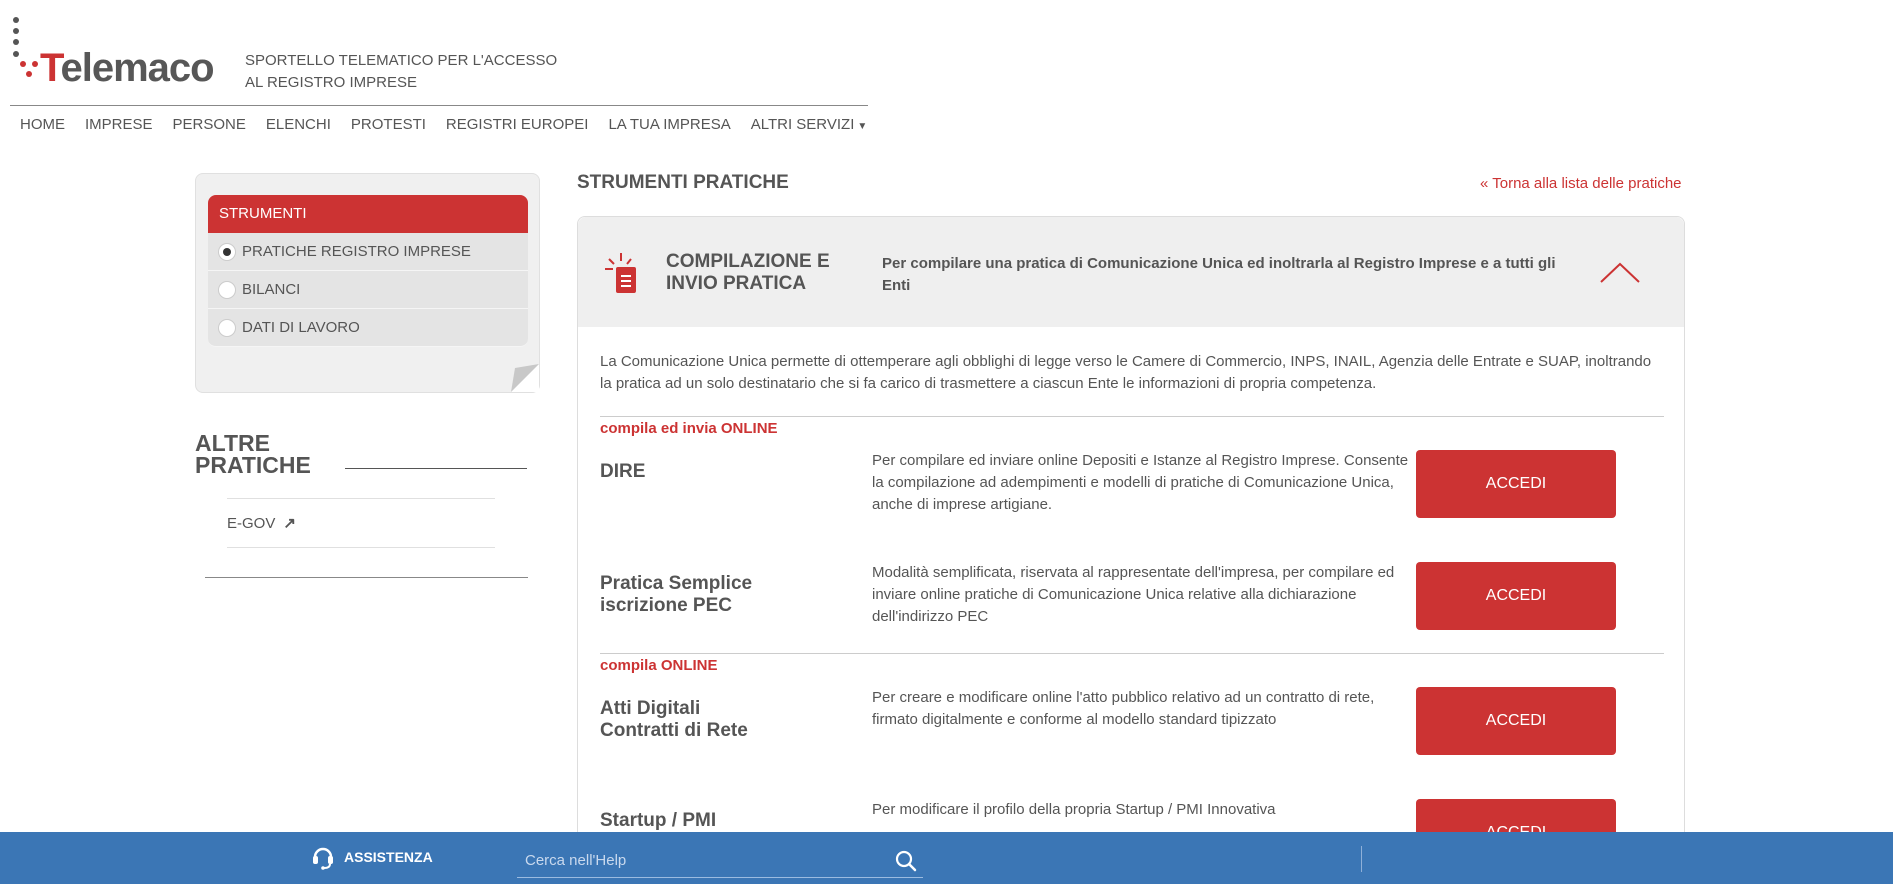 The height and width of the screenshot is (884, 1893). I want to click on headset-icon, so click(323, 858).